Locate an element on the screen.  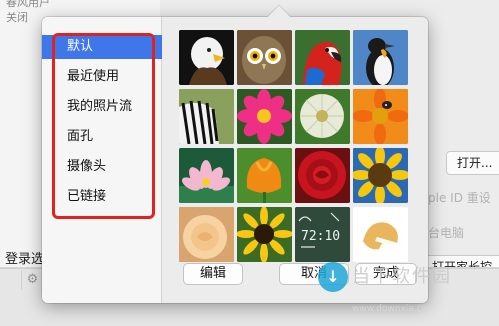
highlight-annotation-box is located at coordinates (103, 126).